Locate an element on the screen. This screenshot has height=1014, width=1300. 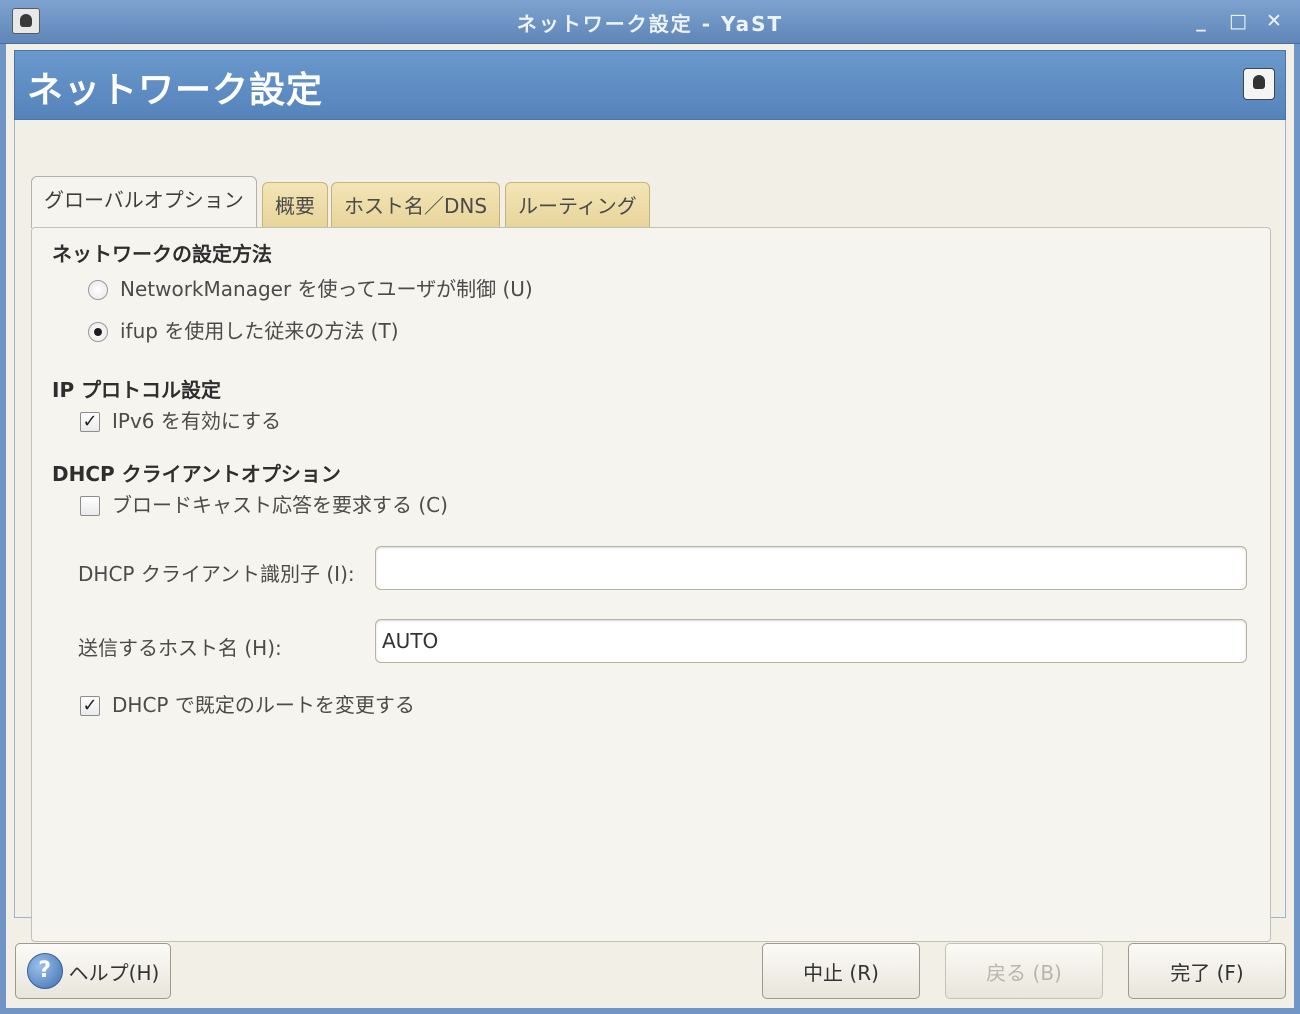
network-setup-title: ネットワークの設定方法 is located at coordinates (162, 254).